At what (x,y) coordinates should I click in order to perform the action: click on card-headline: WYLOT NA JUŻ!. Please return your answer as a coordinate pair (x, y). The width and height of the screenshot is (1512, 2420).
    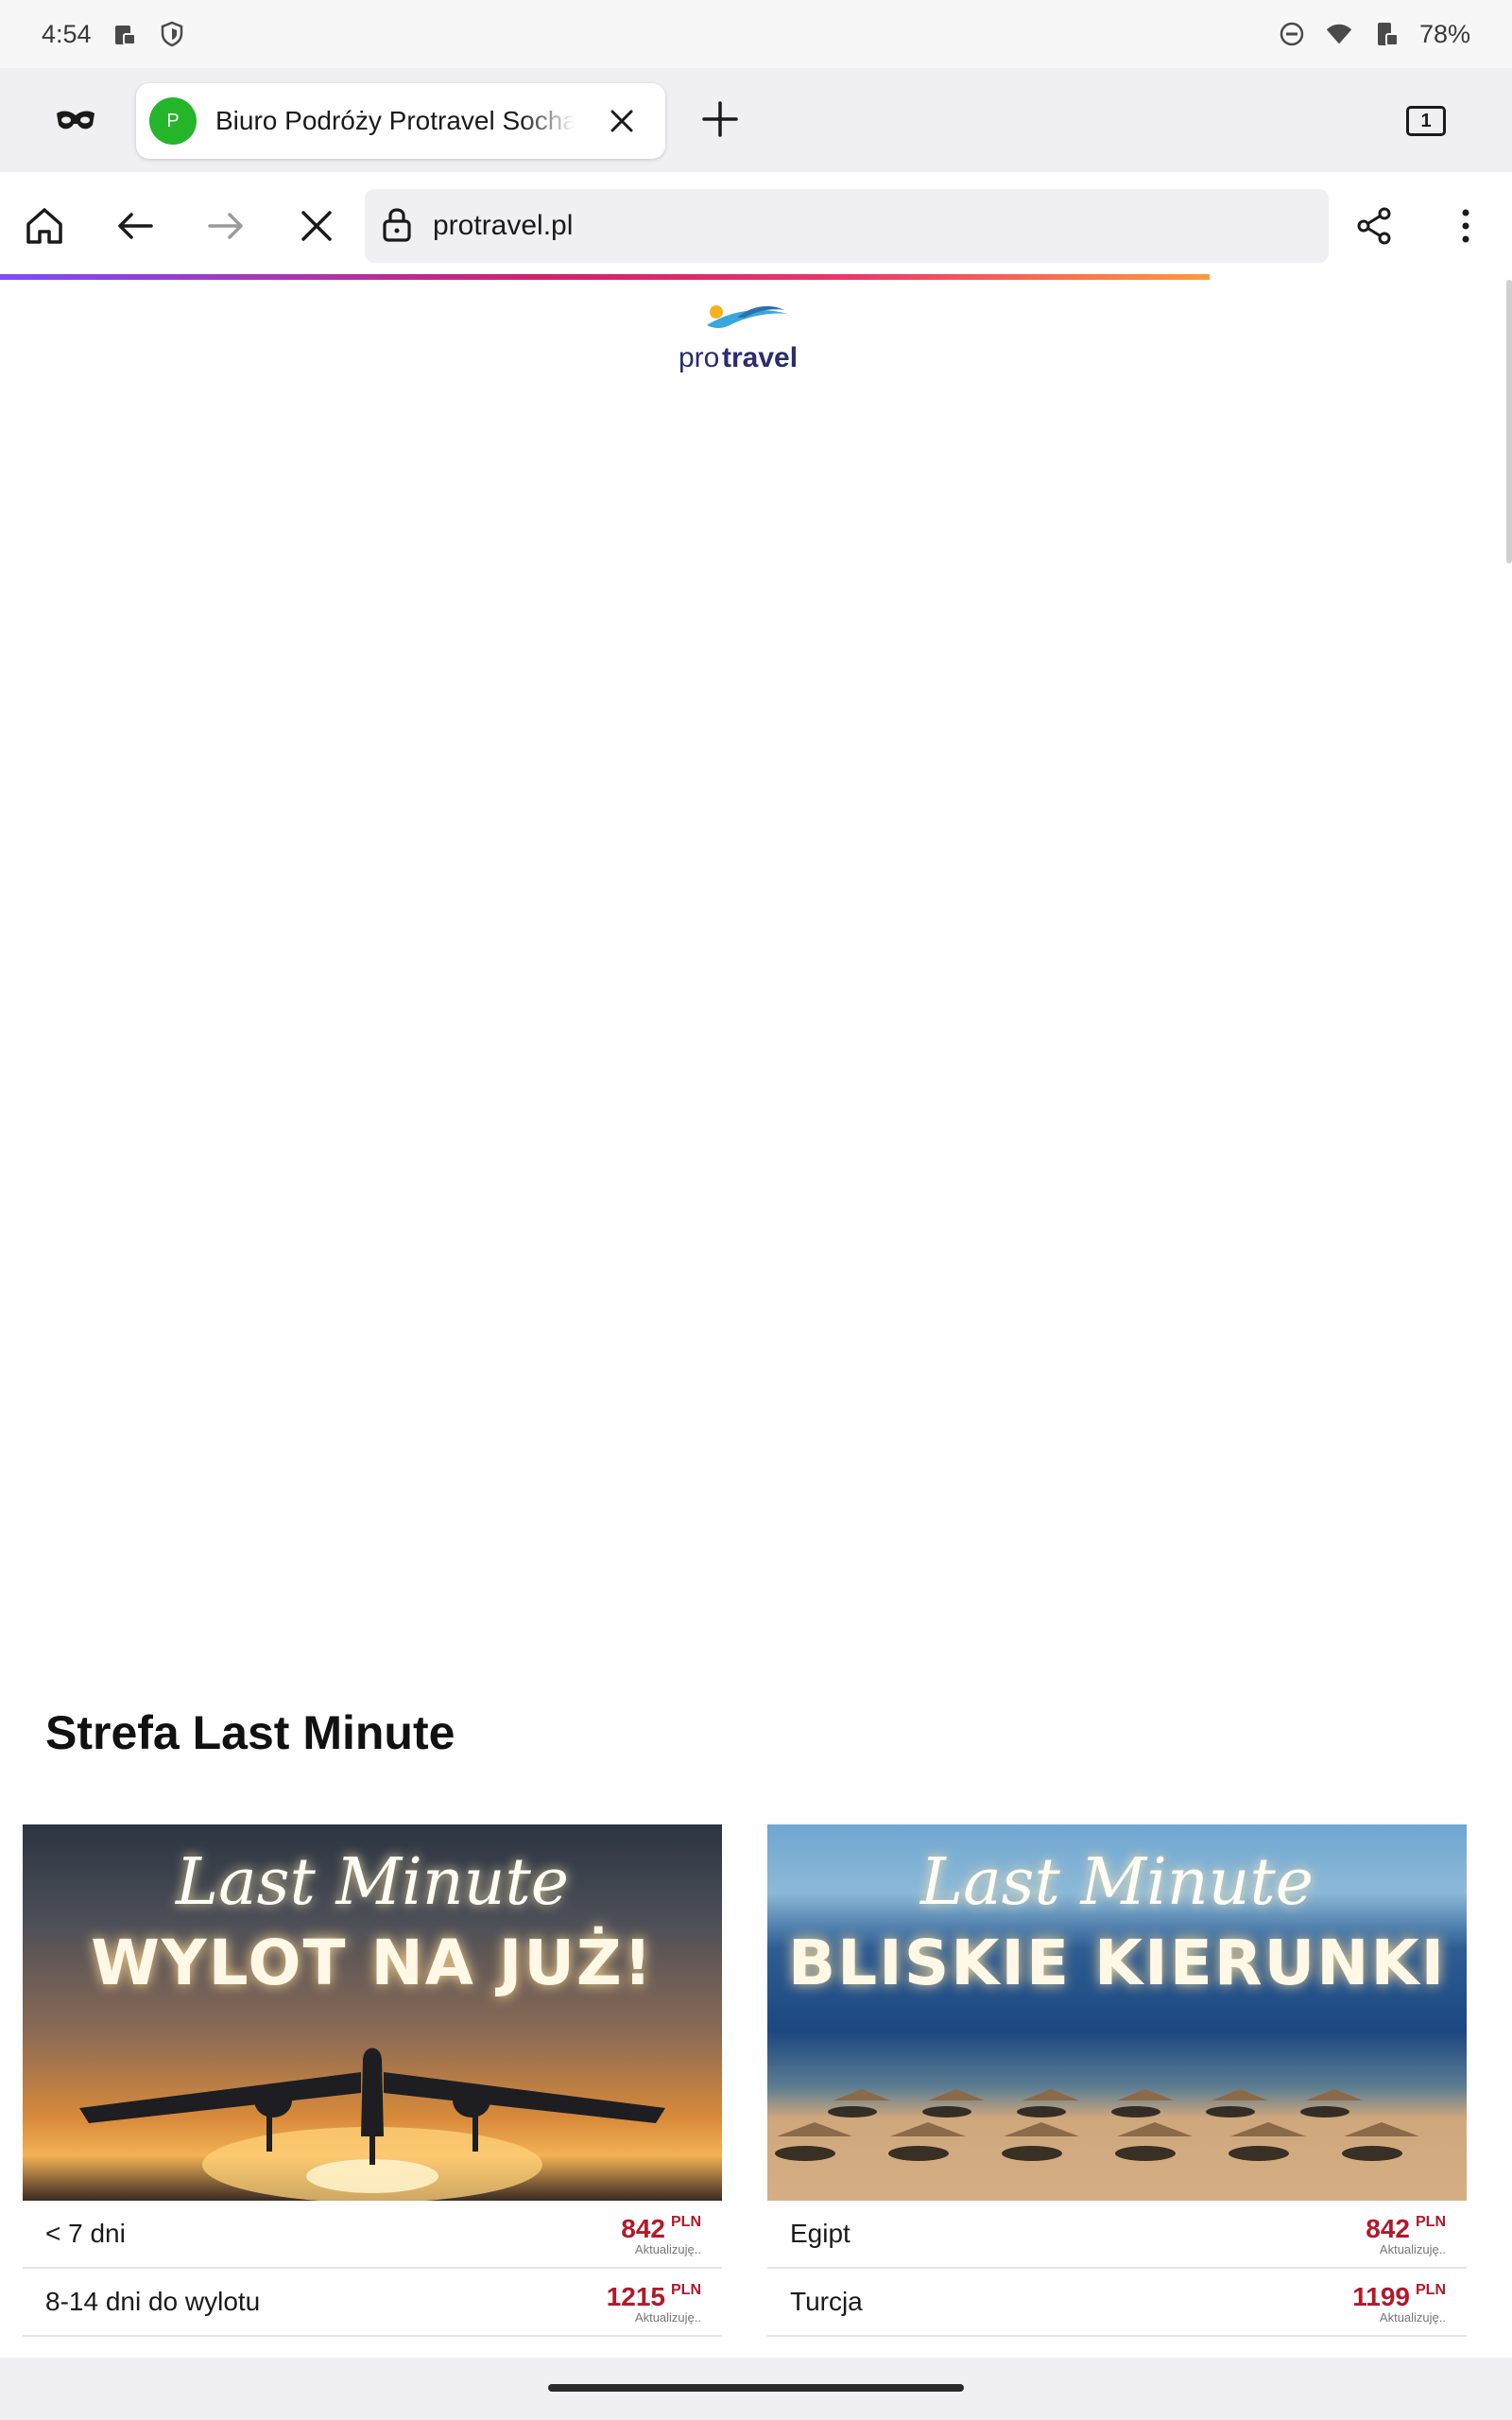
    Looking at the image, I should click on (372, 1963).